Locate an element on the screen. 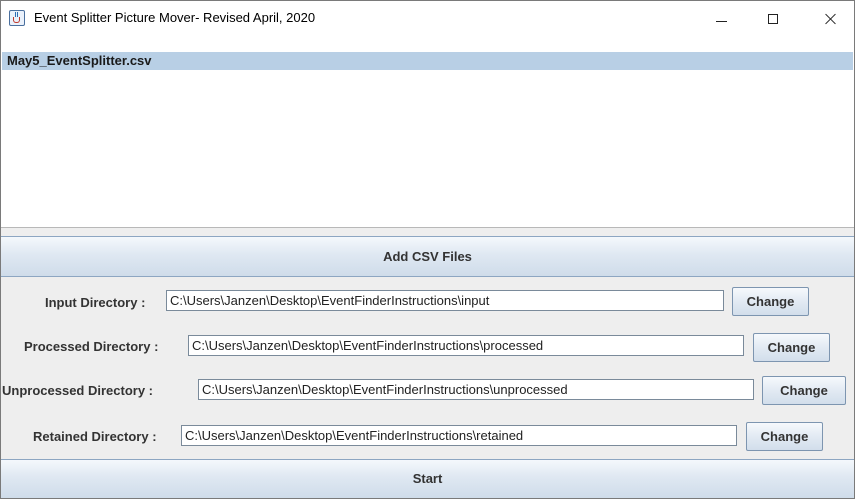  maximize-button is located at coordinates (773, 19).